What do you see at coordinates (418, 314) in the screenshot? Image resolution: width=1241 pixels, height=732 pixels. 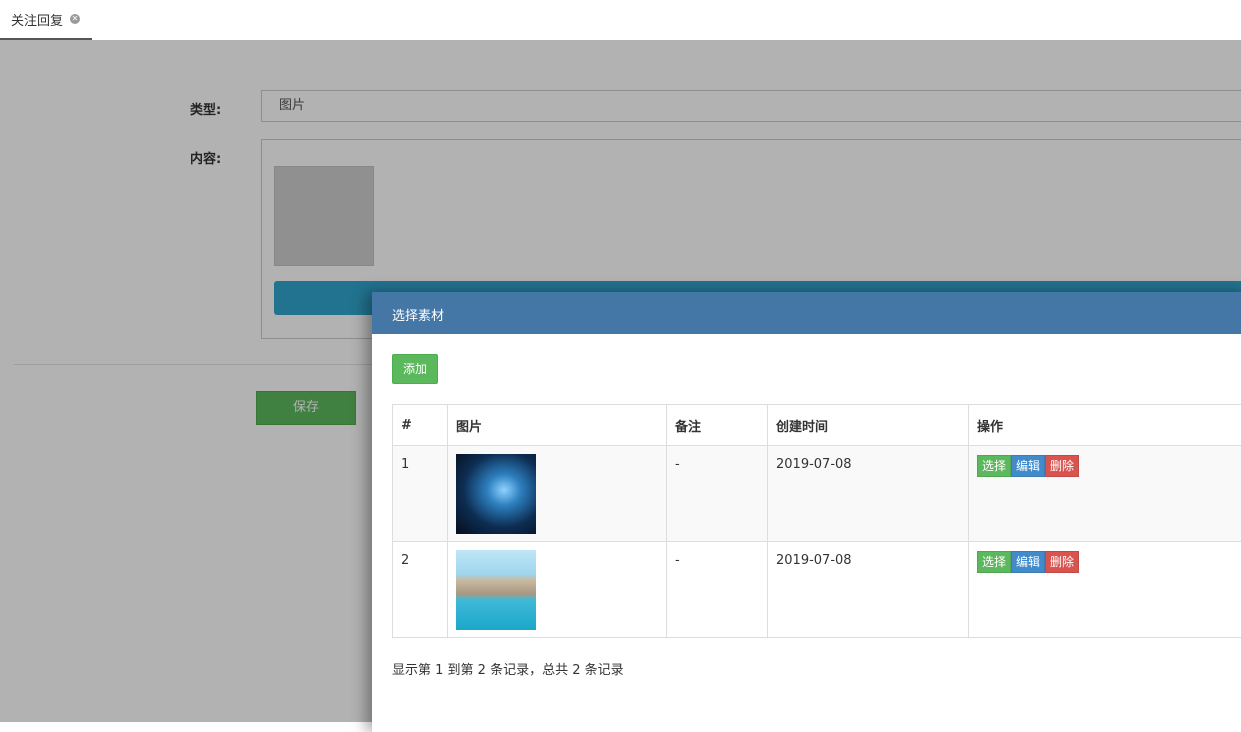 I see `modal-title: 选择素材` at bounding box center [418, 314].